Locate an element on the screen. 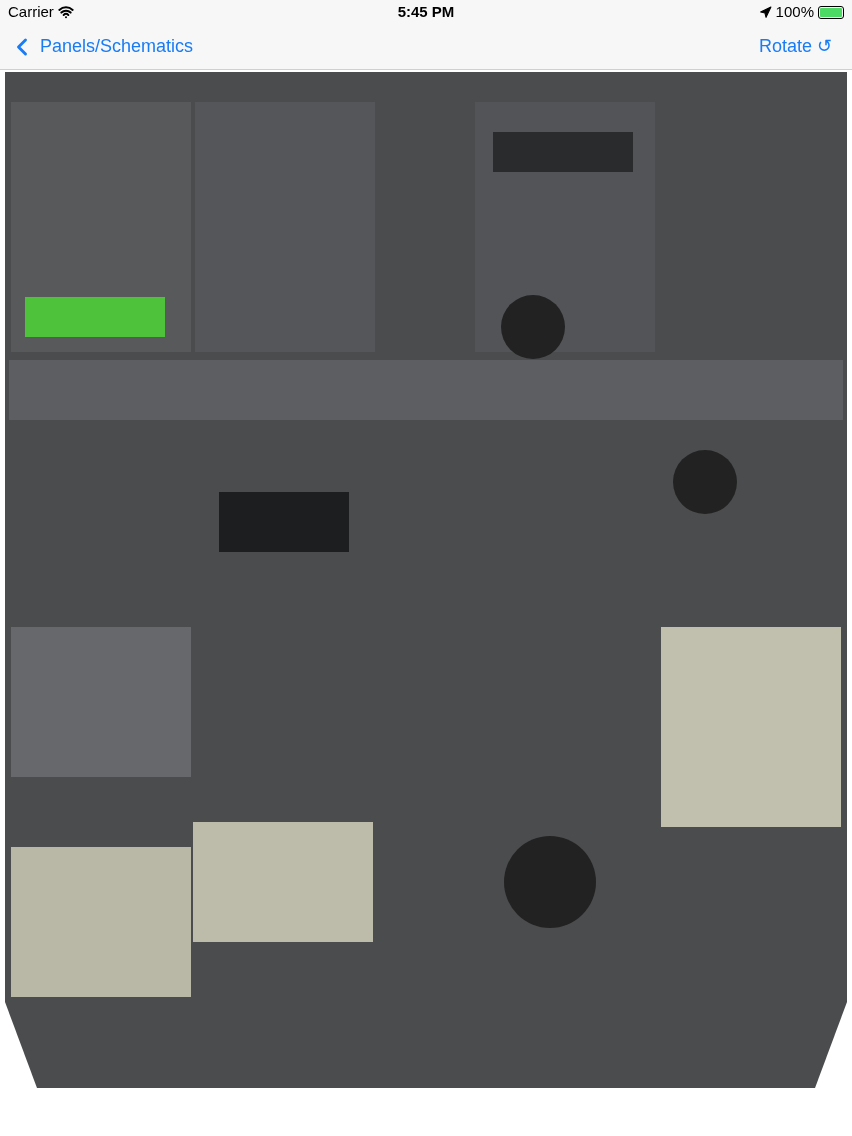 This screenshot has height=1136, width=852. rotate-button: Rotate ↺ is located at coordinates (799, 46).